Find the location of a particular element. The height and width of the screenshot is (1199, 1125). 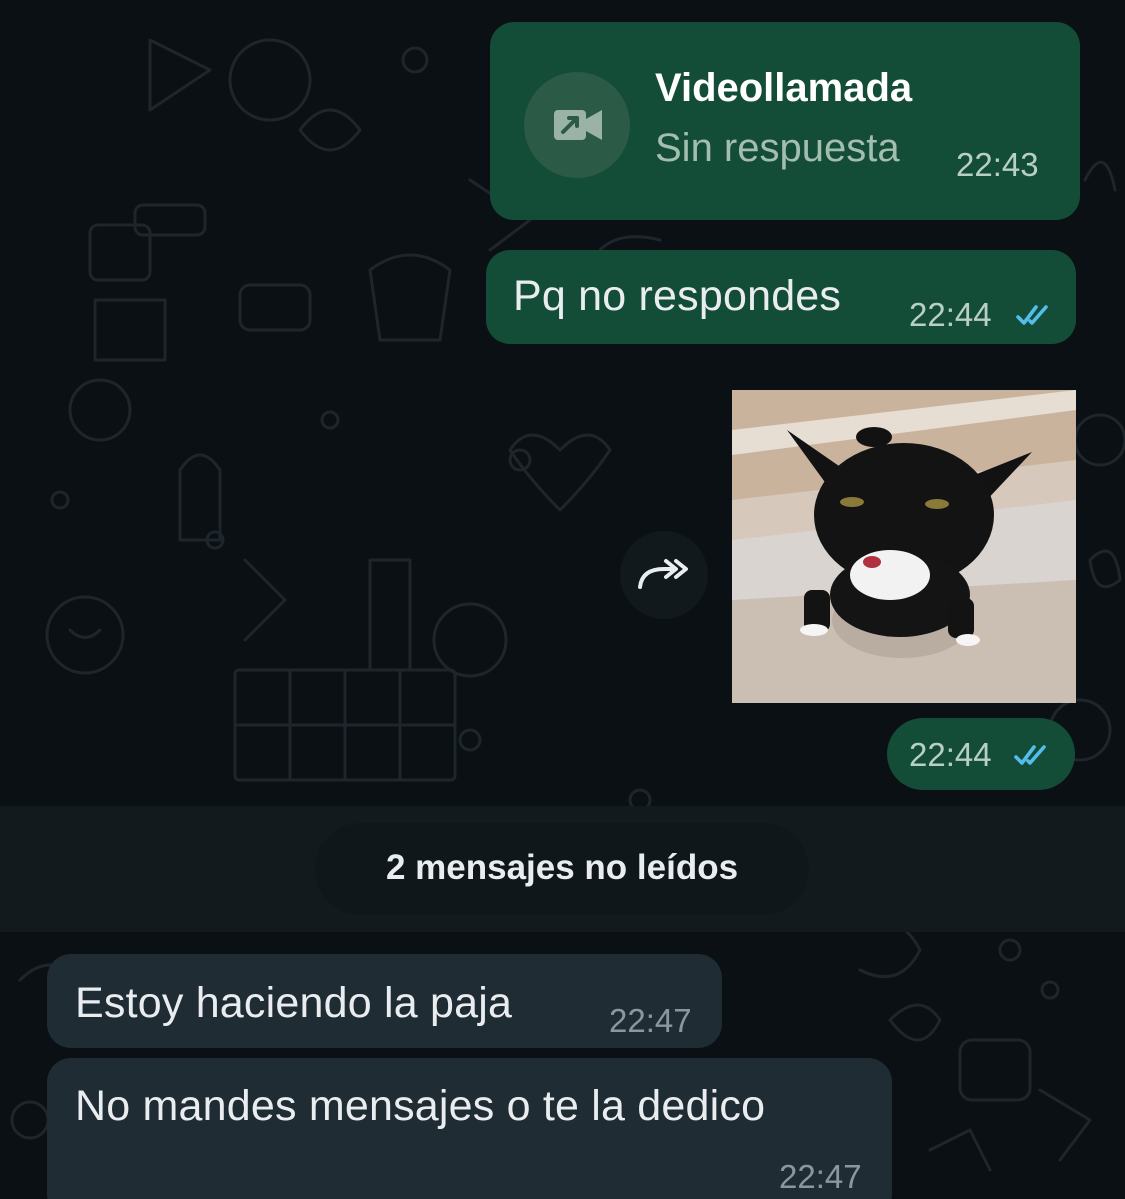

message-text: Pq no respondes is located at coordinates (677, 296).